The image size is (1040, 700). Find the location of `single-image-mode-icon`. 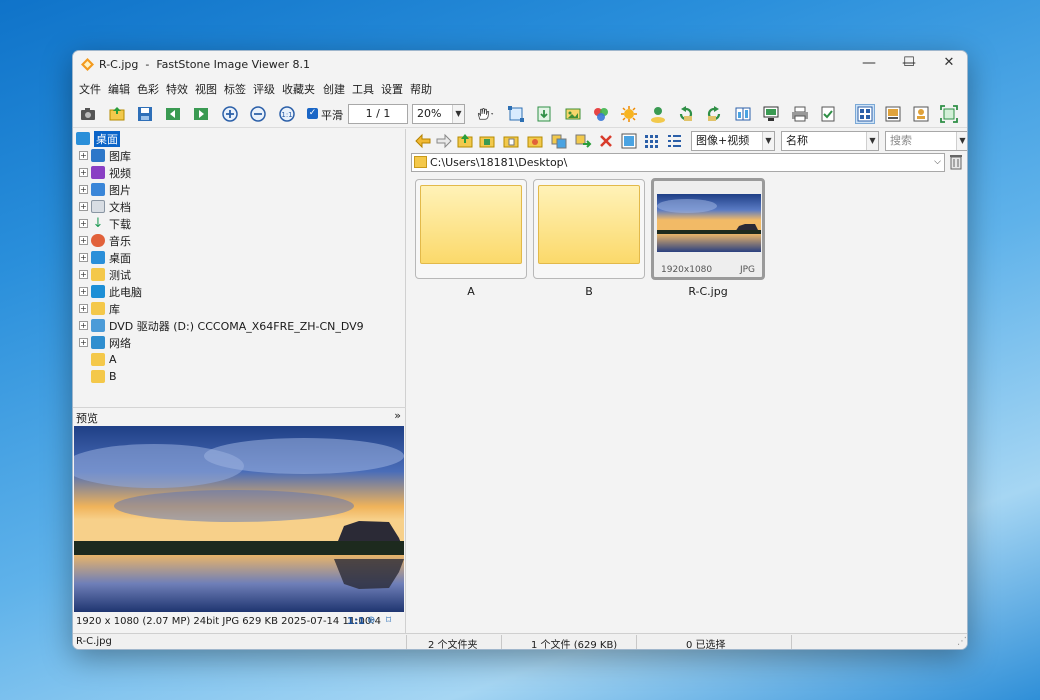

single-image-mode-icon is located at coordinates (921, 114).